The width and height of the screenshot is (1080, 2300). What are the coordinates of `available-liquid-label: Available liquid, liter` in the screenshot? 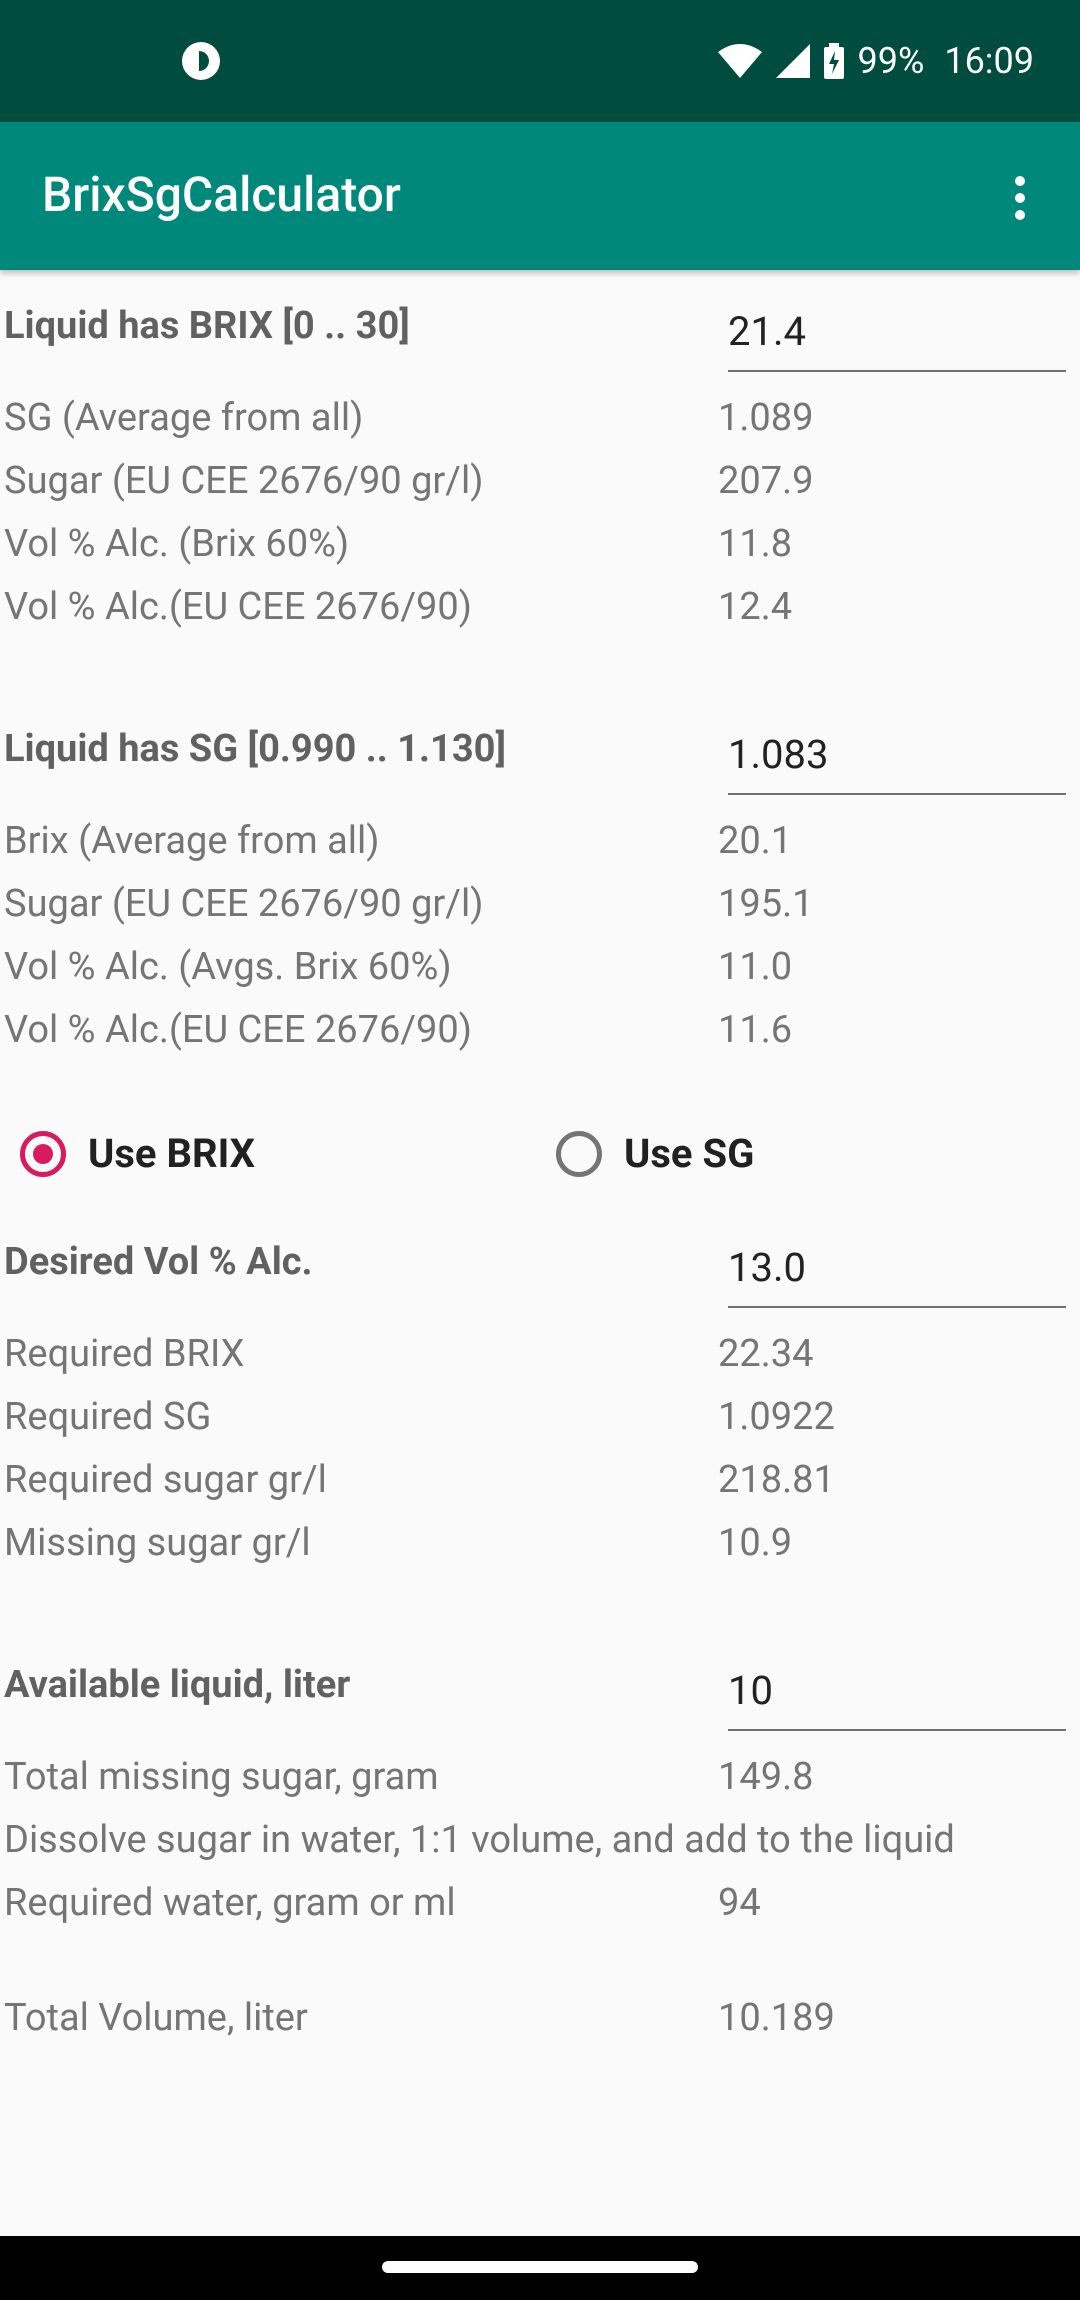 It's located at (177, 1685).